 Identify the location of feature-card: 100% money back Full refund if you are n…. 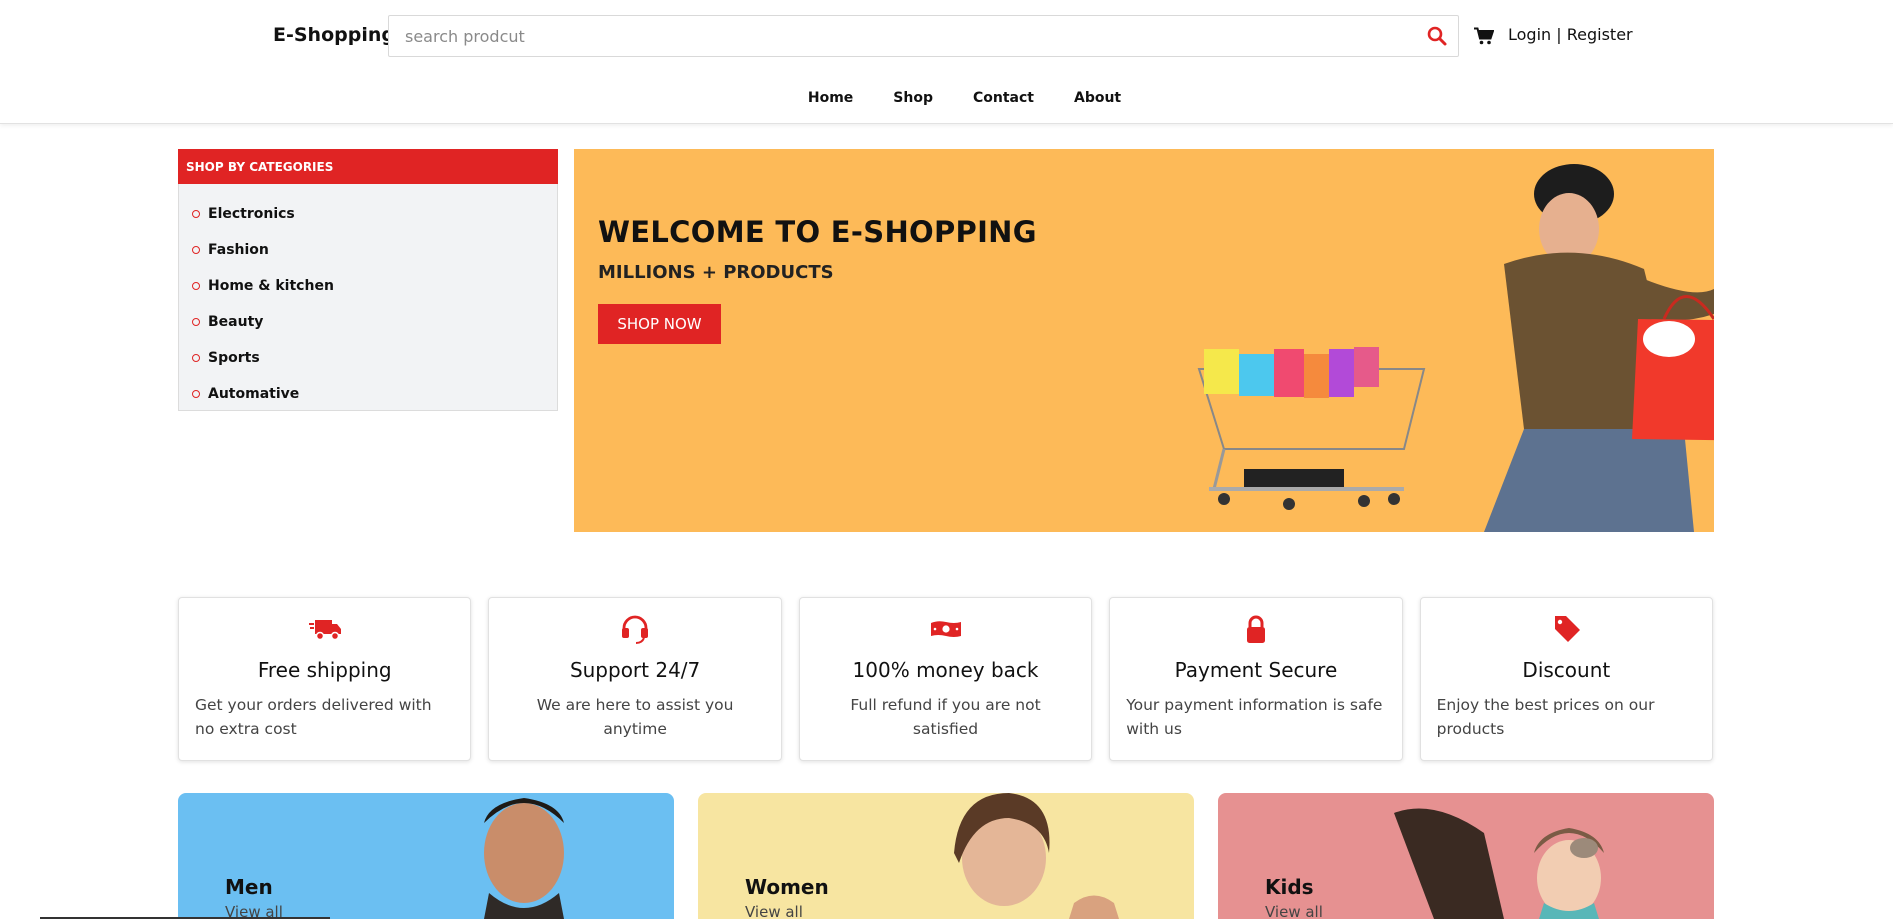
(945, 679).